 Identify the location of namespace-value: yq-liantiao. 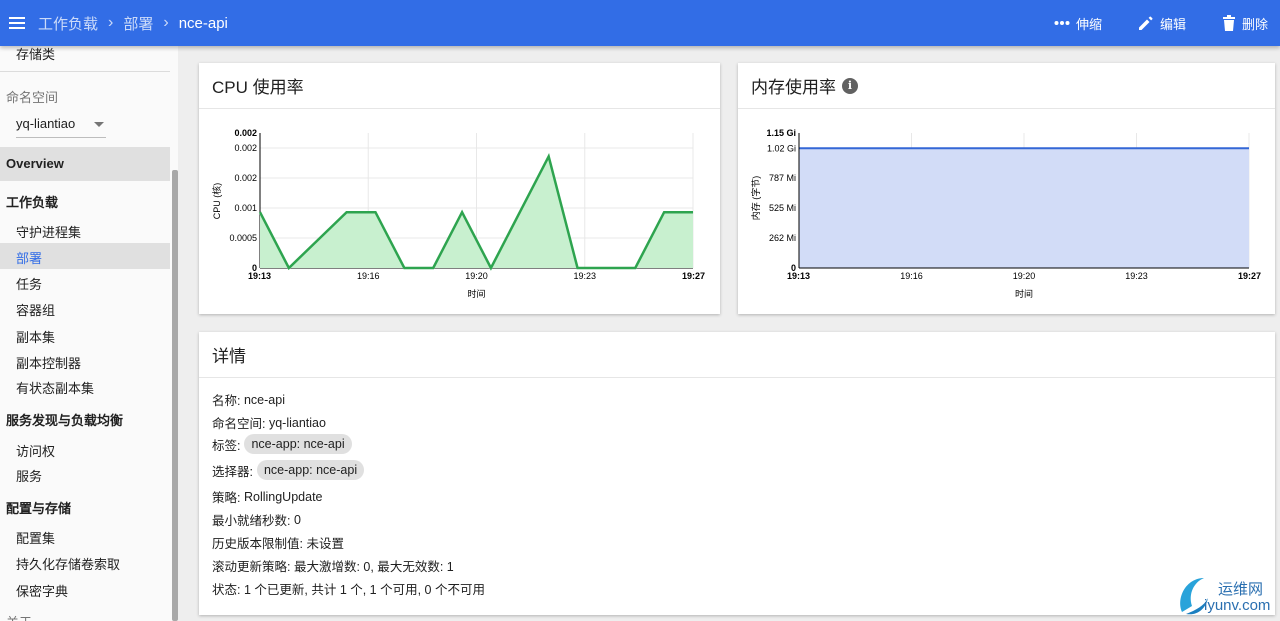
(46, 123).